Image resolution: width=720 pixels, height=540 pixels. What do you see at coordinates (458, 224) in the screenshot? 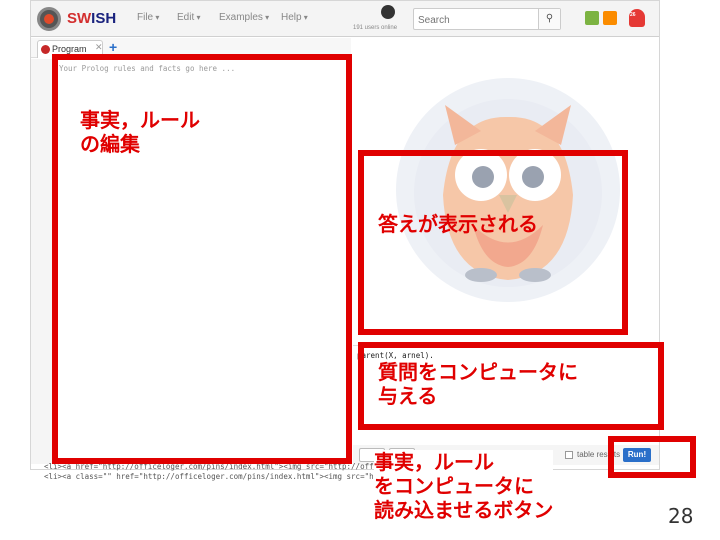
I see `annotation-answers-shown: 答えが表示される` at bounding box center [458, 224].